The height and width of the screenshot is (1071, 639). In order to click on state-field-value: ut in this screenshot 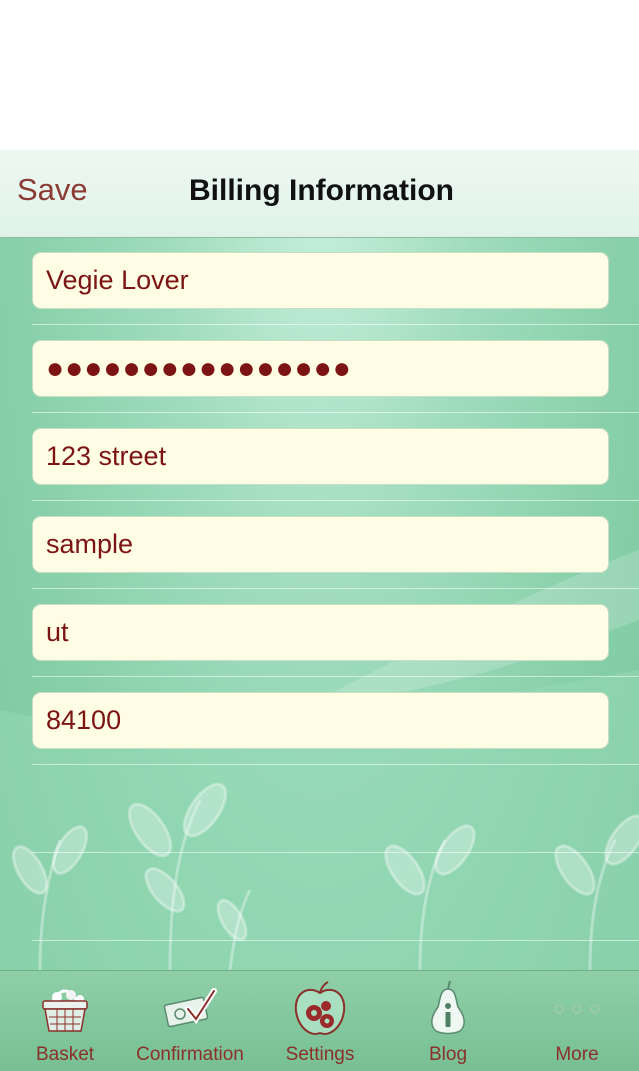, I will do `click(57, 632)`.